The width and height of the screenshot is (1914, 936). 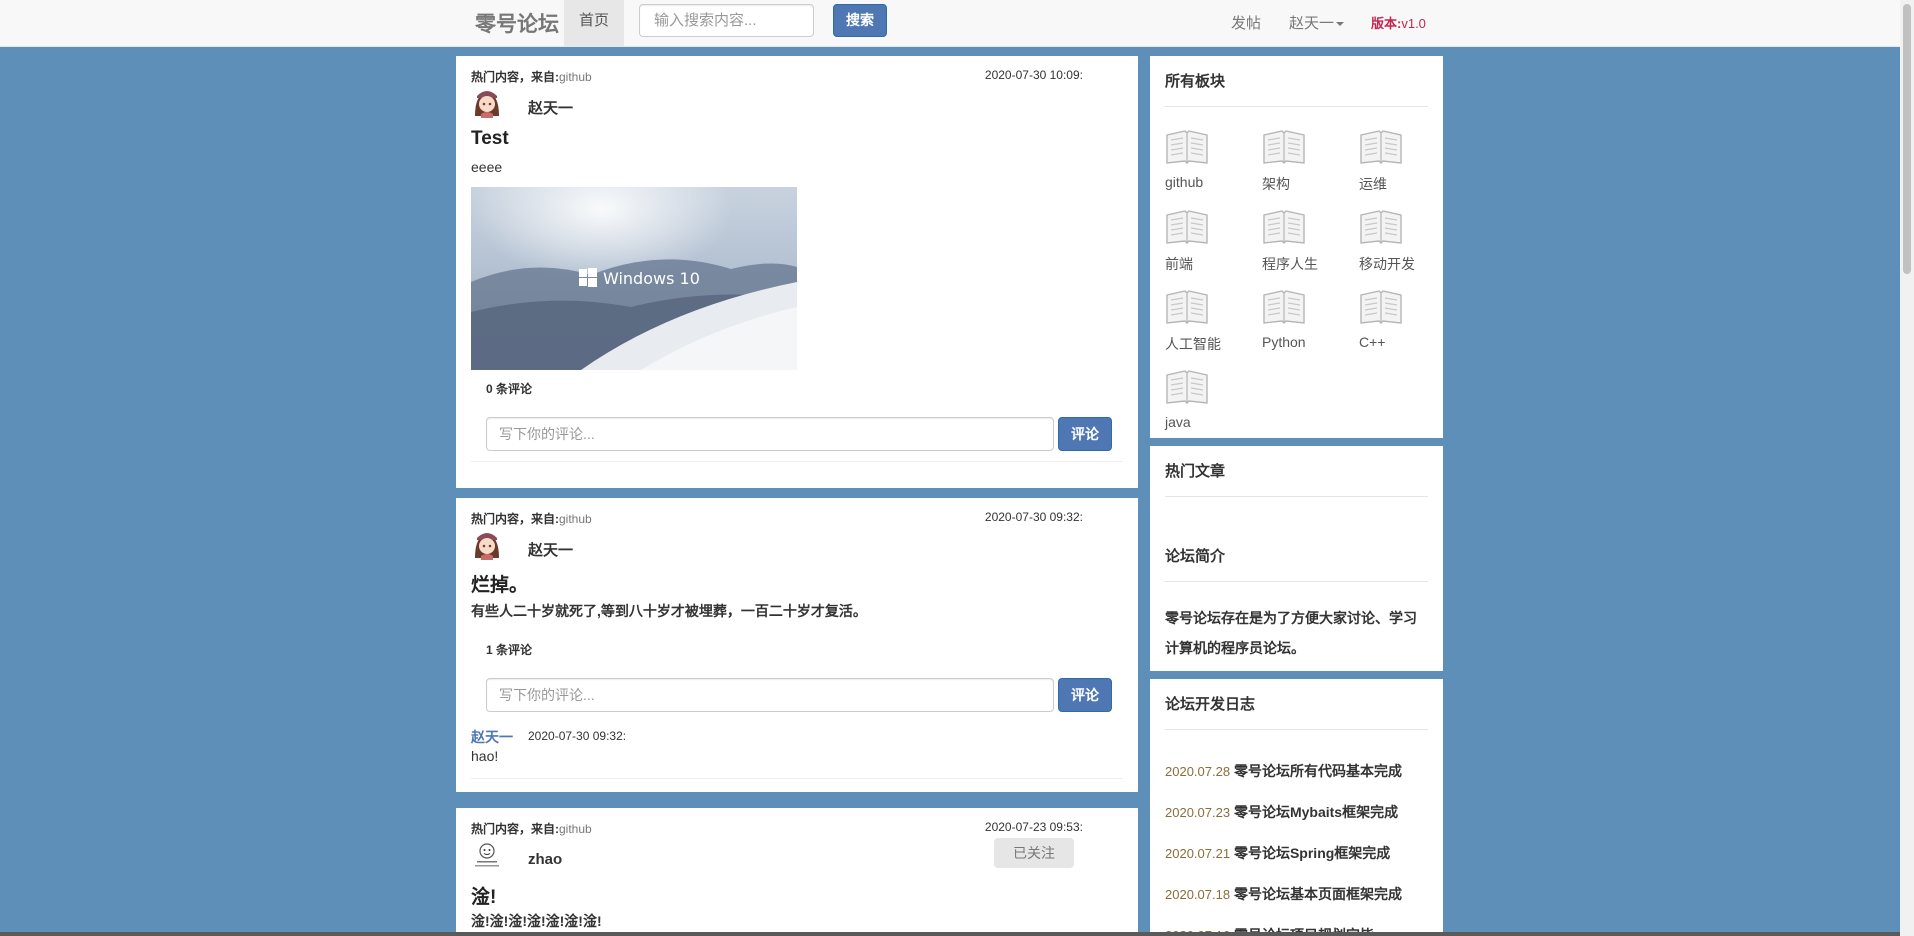 I want to click on nav-post-link: 发帖, so click(x=1246, y=22).